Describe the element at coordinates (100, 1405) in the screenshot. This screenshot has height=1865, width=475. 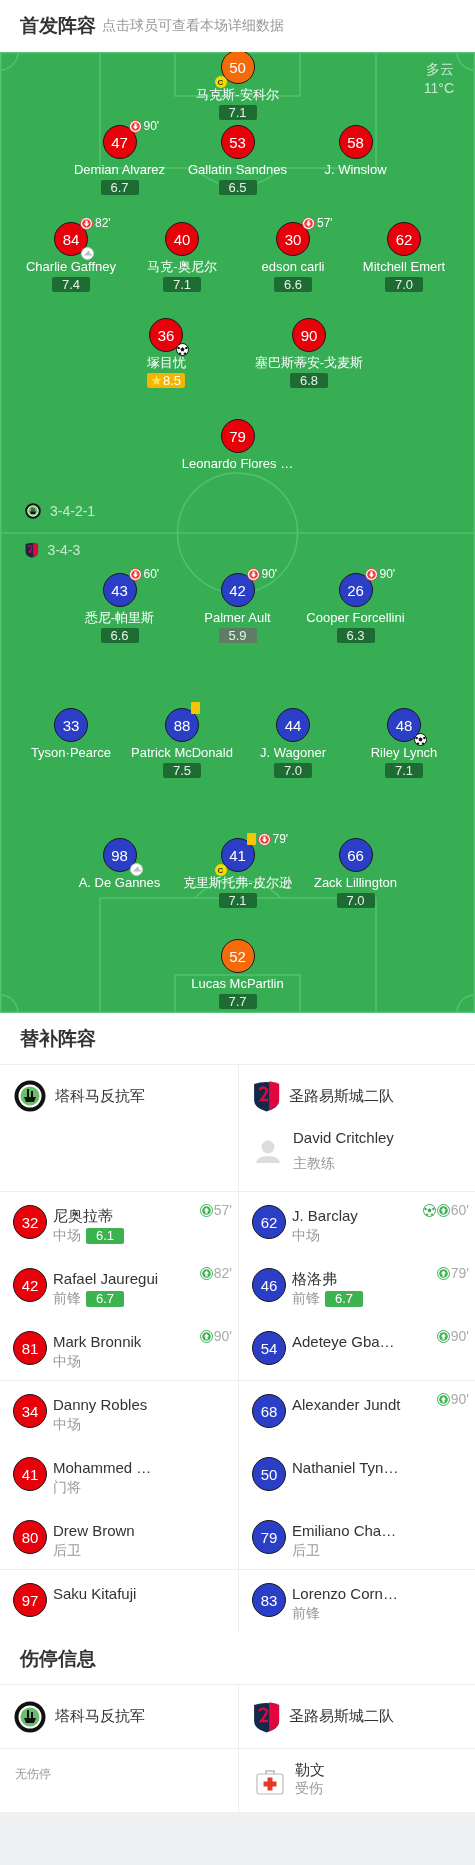
I see `player-name: Danny Robles` at that location.